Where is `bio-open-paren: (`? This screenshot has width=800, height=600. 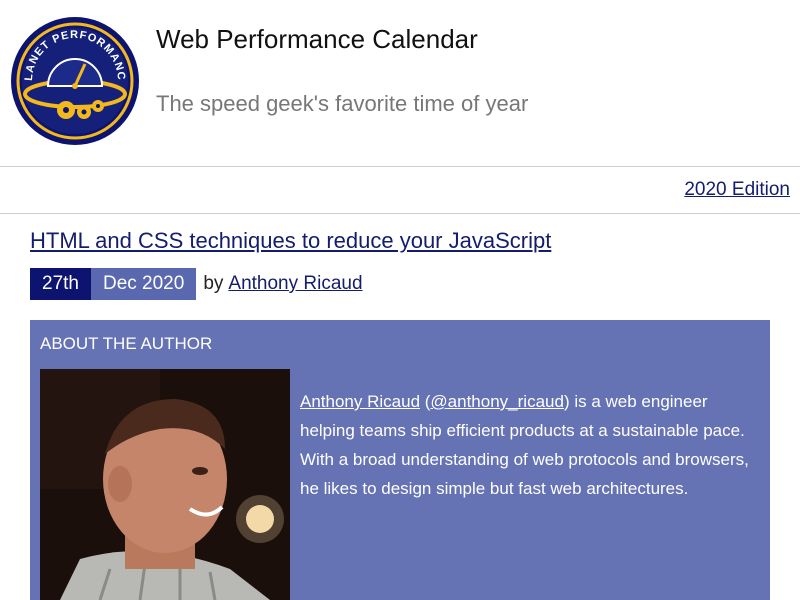 bio-open-paren: ( is located at coordinates (425, 401).